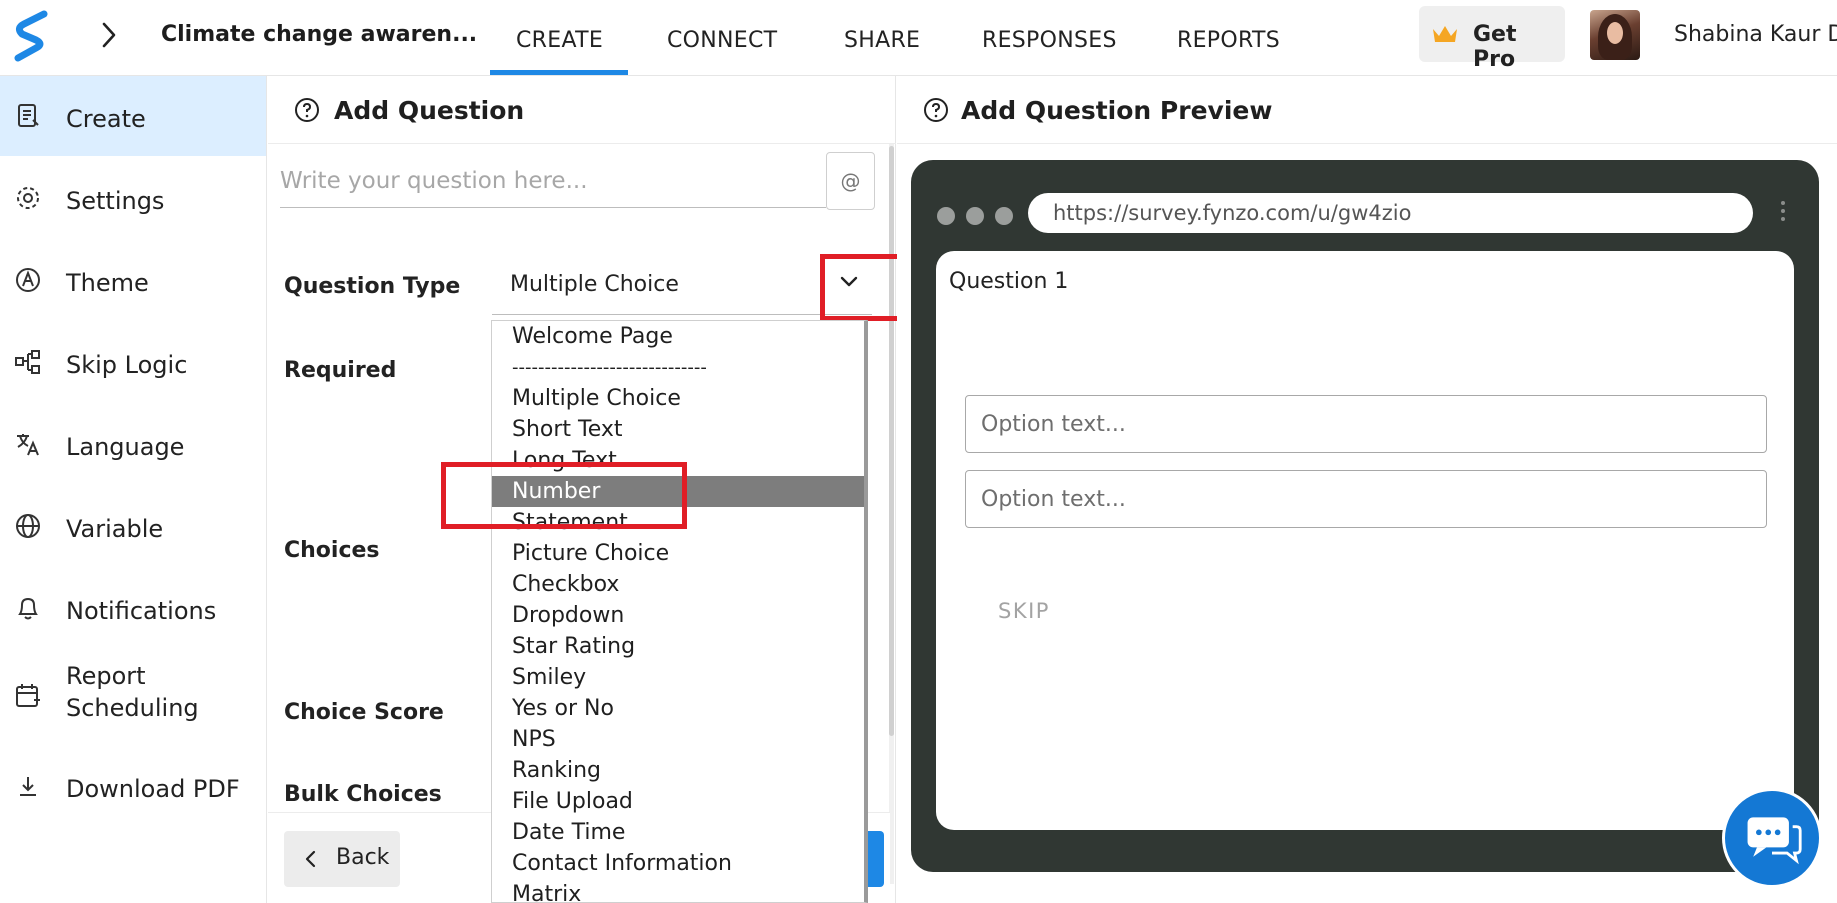  I want to click on chat-button, so click(1772, 838).